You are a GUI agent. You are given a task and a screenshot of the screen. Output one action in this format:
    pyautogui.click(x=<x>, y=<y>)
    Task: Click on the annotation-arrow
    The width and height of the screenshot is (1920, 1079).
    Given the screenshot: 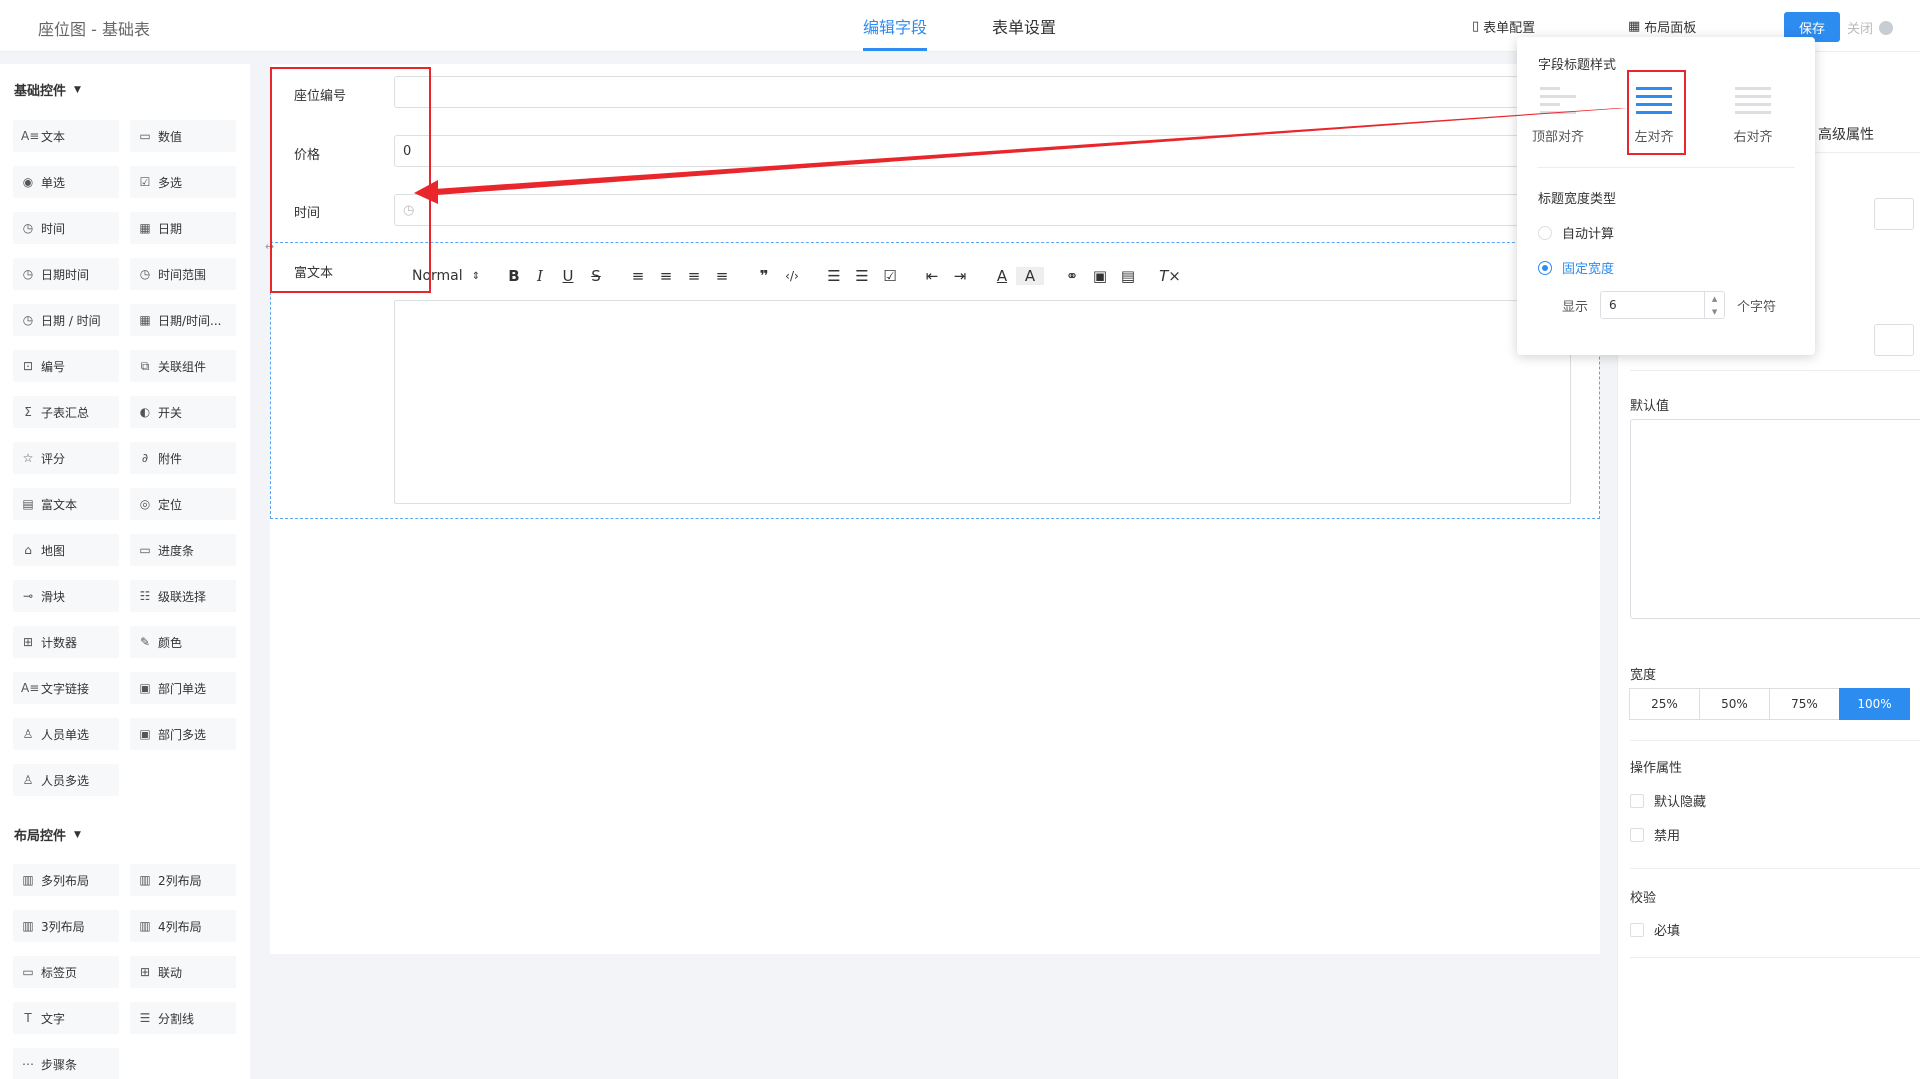 What is the action you would take?
    pyautogui.click(x=1020, y=156)
    